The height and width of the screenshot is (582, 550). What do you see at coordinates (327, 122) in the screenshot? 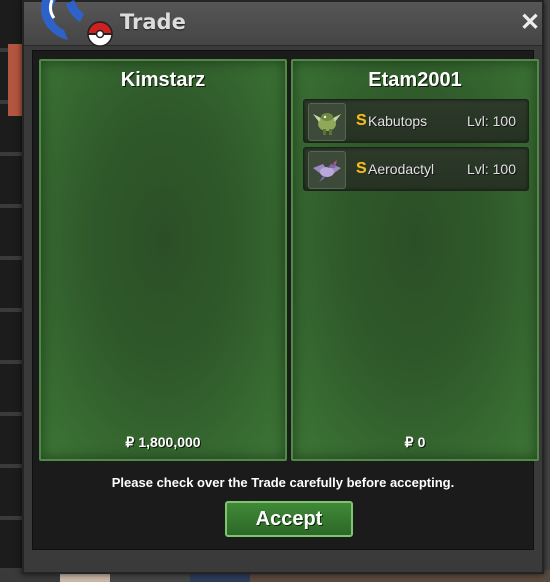
I see `kabutops-icon` at bounding box center [327, 122].